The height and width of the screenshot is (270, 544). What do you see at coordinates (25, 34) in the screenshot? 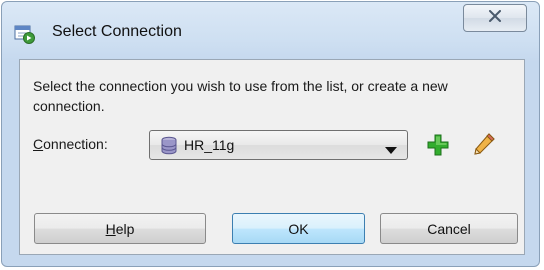
I see `dialog-connection-icon` at bounding box center [25, 34].